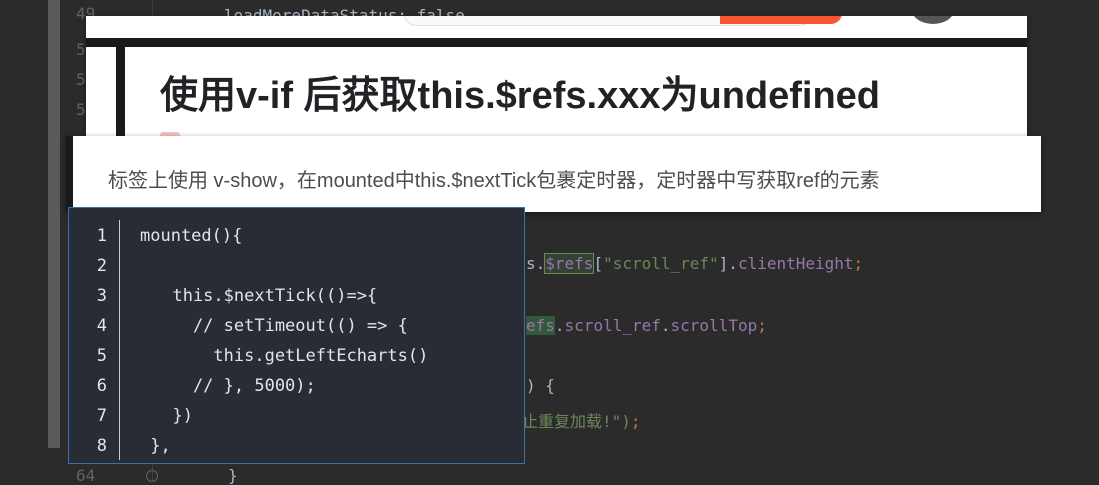  What do you see at coordinates (191, 236) in the screenshot?
I see `code-line: mounted(){` at bounding box center [191, 236].